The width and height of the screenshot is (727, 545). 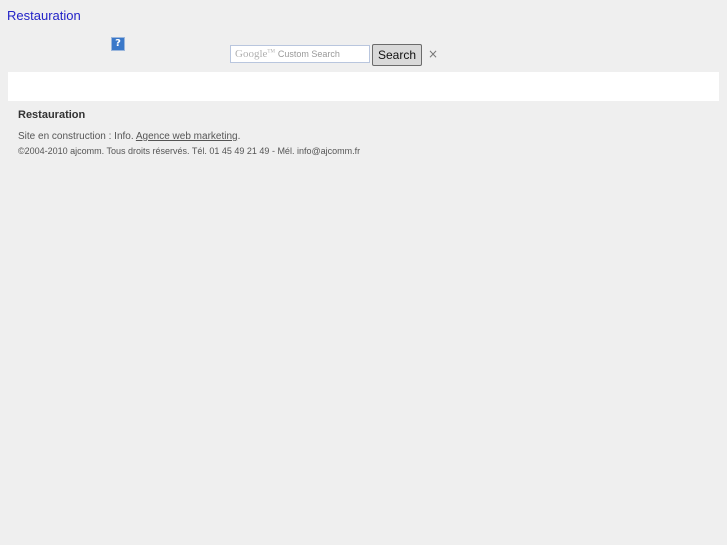 I want to click on google-logo-icon: GoogleTM, so click(x=255, y=54).